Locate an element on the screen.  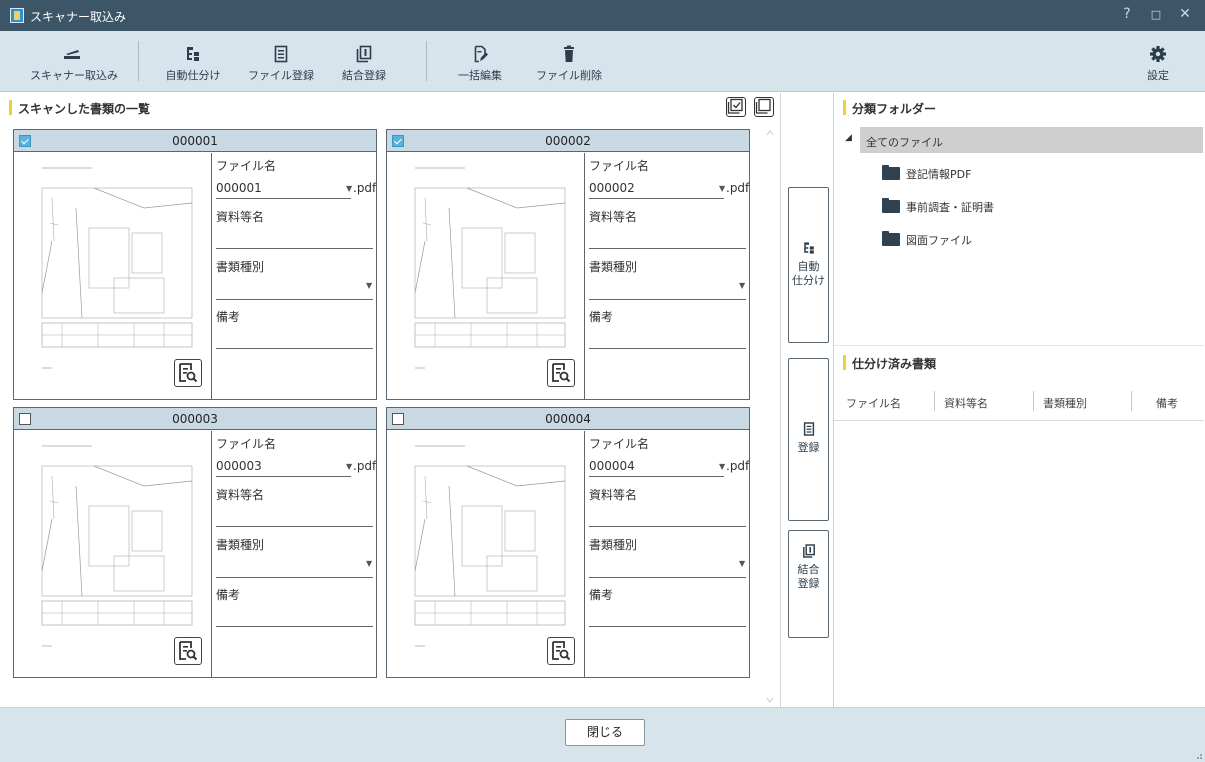
close-icon: ✕ is located at coordinates (1185, 14).